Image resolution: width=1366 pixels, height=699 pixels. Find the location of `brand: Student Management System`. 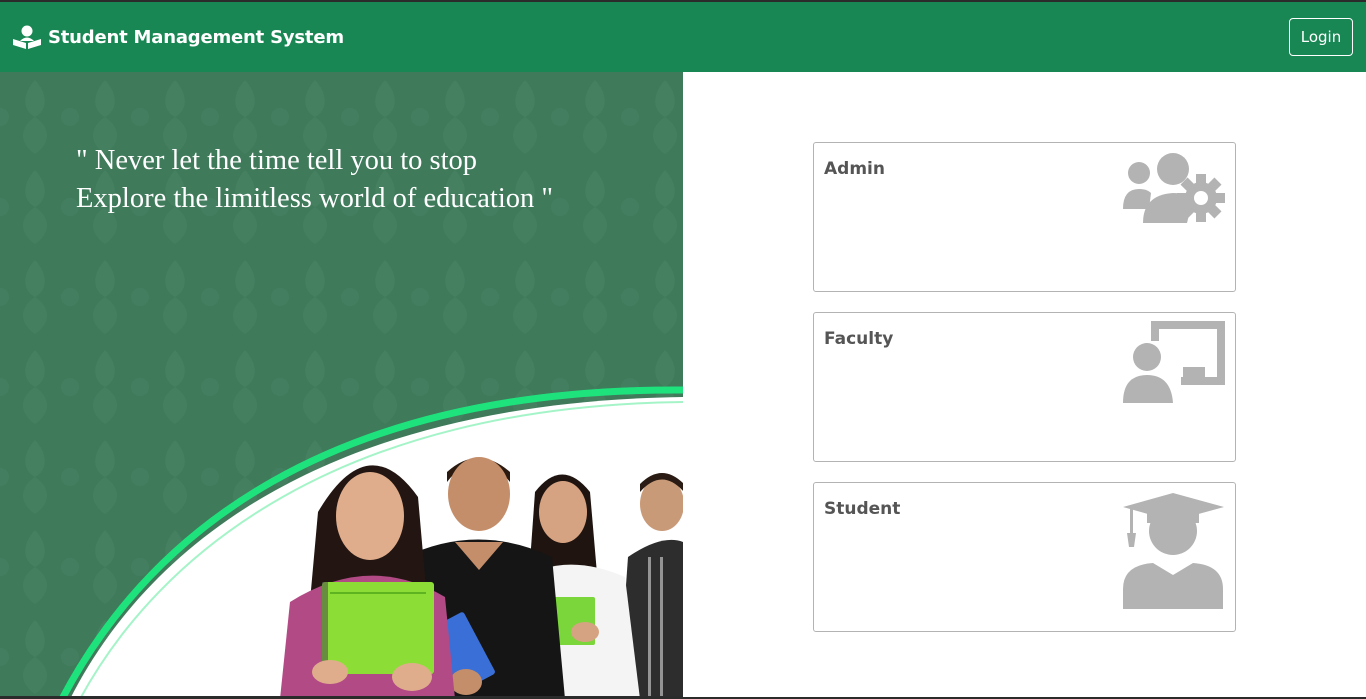

brand: Student Management System is located at coordinates (178, 37).